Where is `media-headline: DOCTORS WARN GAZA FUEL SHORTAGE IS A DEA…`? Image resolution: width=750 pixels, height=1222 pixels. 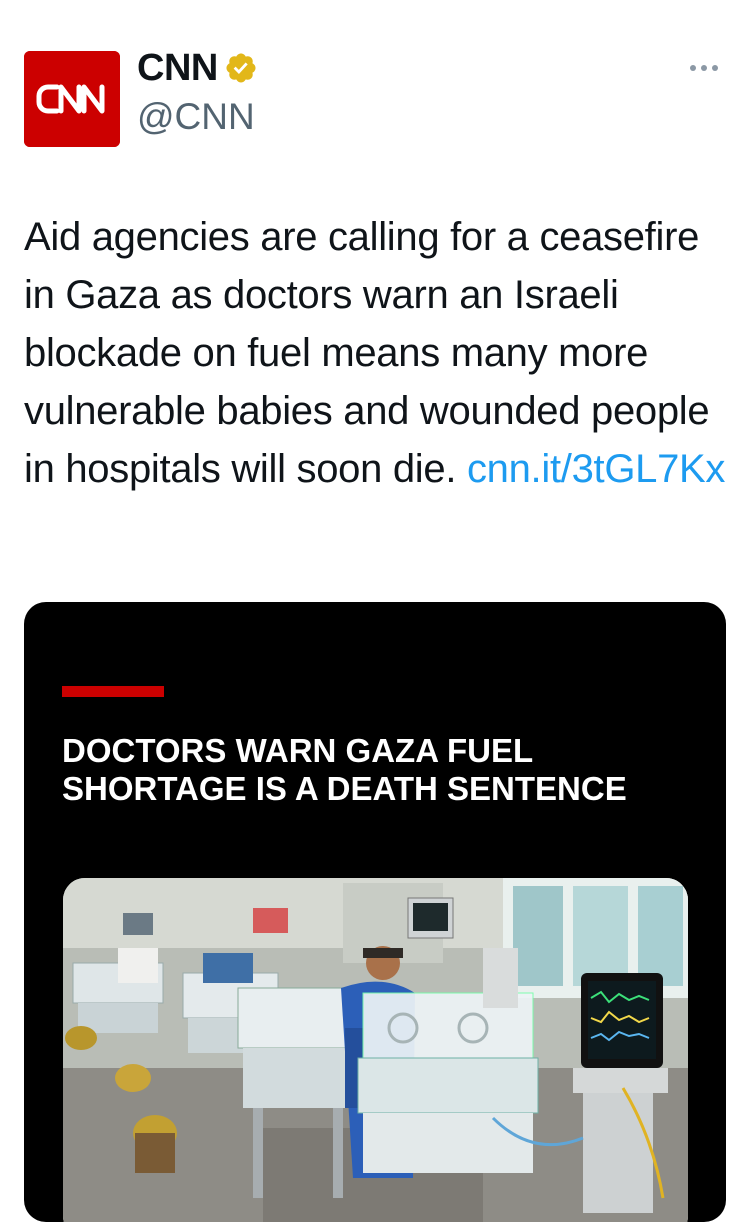
media-headline: DOCTORS WARN GAZA FUEL SHORTAGE IS A DEA… is located at coordinates (344, 769).